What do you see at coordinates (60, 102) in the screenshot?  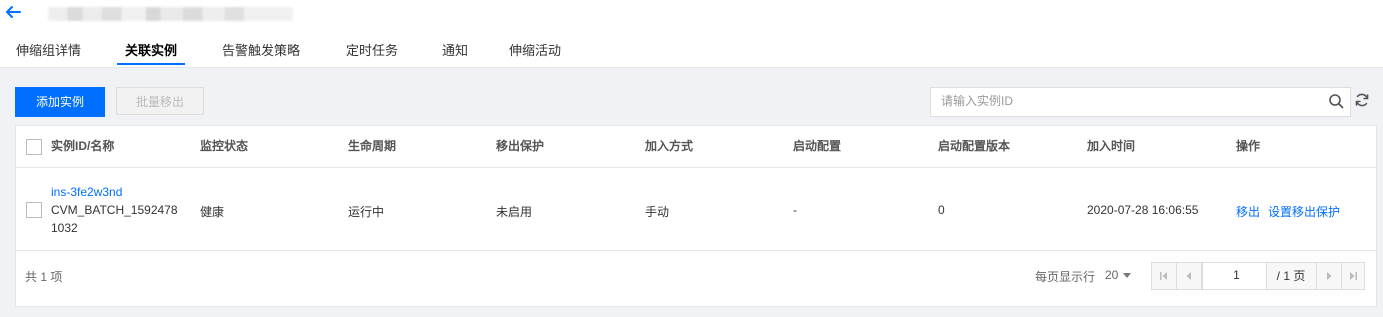 I see `add-instance-button: 添加实例` at bounding box center [60, 102].